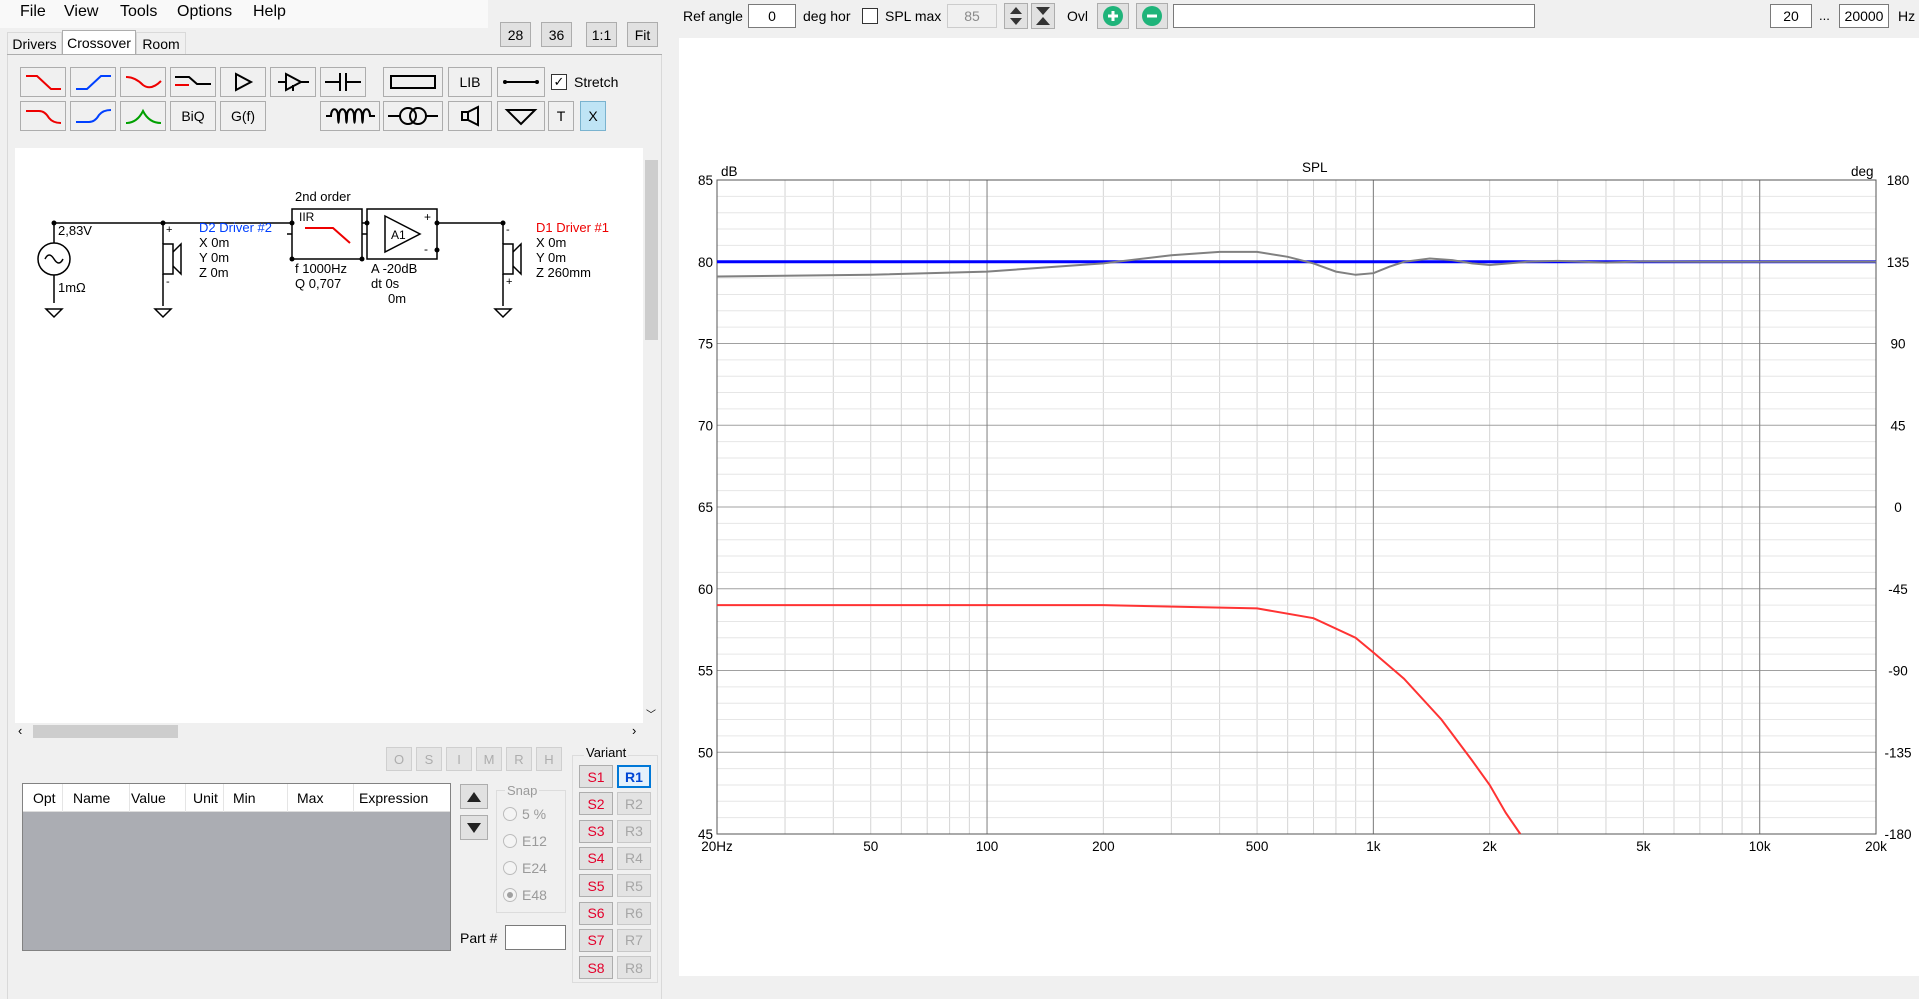 This screenshot has height=999, width=1919. What do you see at coordinates (525, 841) in the screenshot?
I see `snap-e12-radio: E12` at bounding box center [525, 841].